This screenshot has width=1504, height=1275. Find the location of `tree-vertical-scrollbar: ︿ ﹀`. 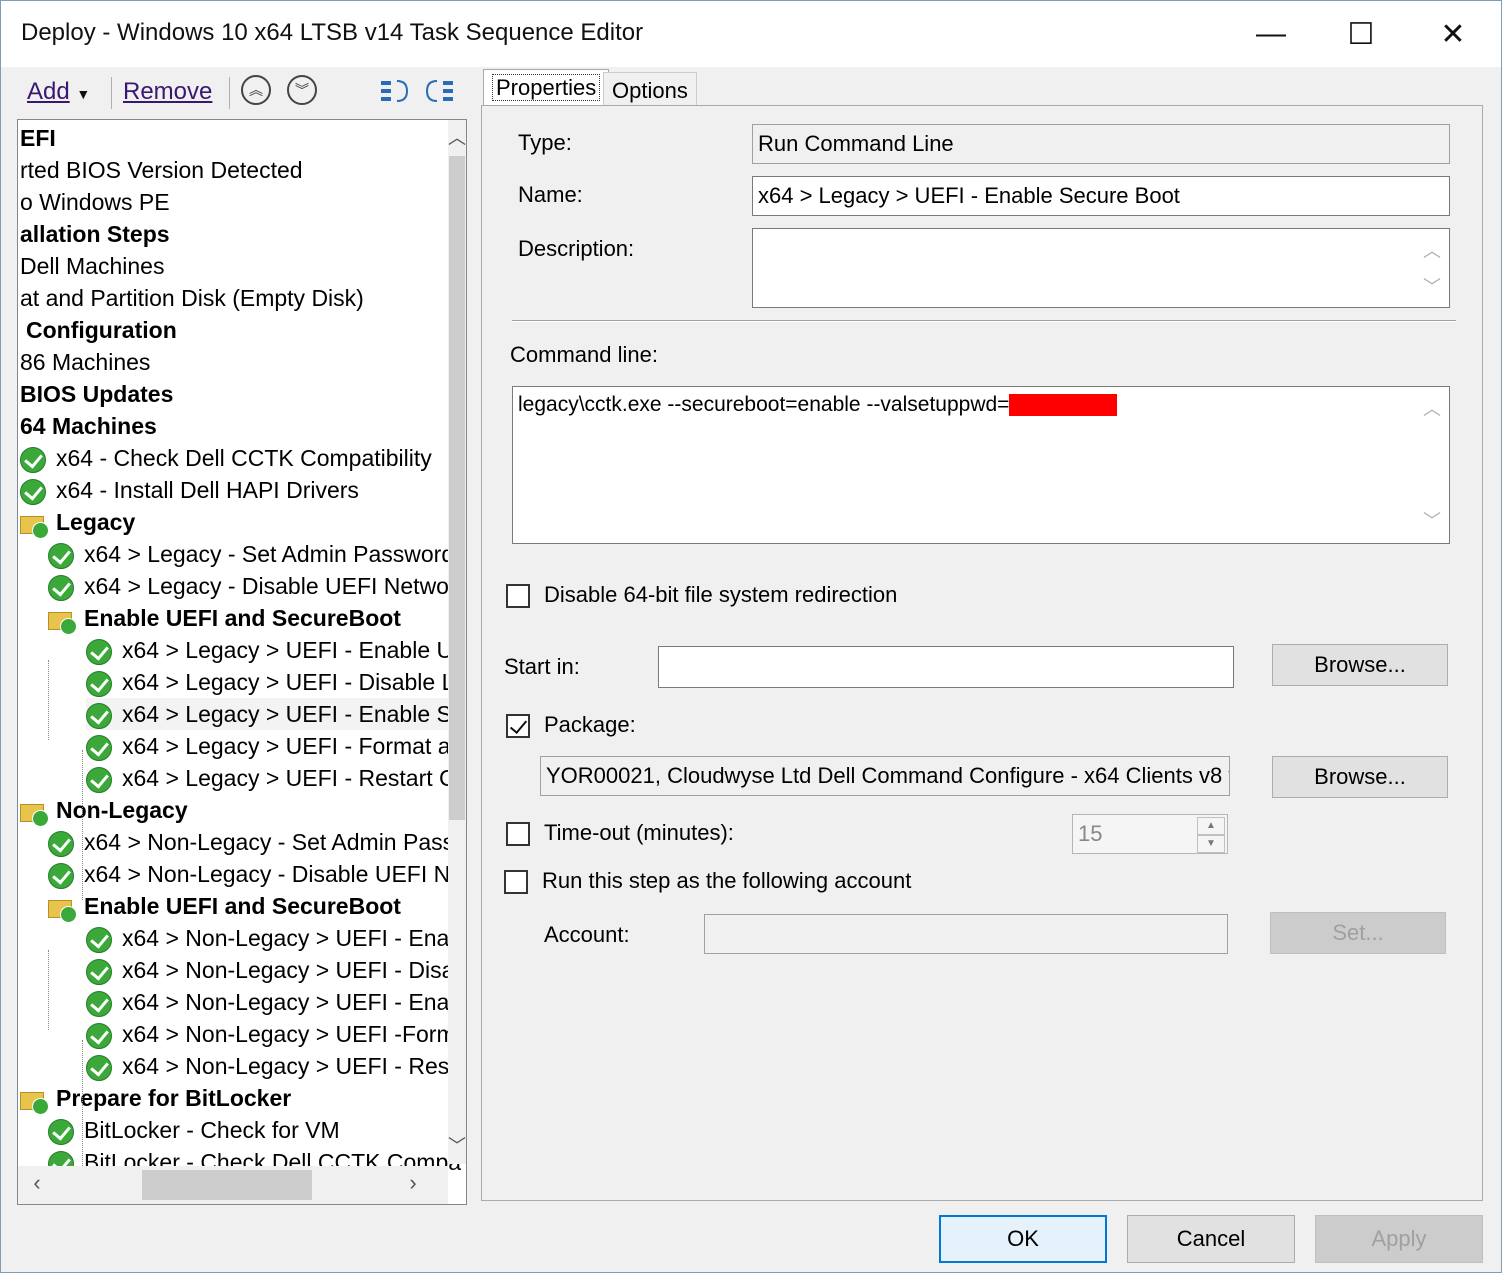

tree-vertical-scrollbar: ︿ ﹀ is located at coordinates (457, 642).